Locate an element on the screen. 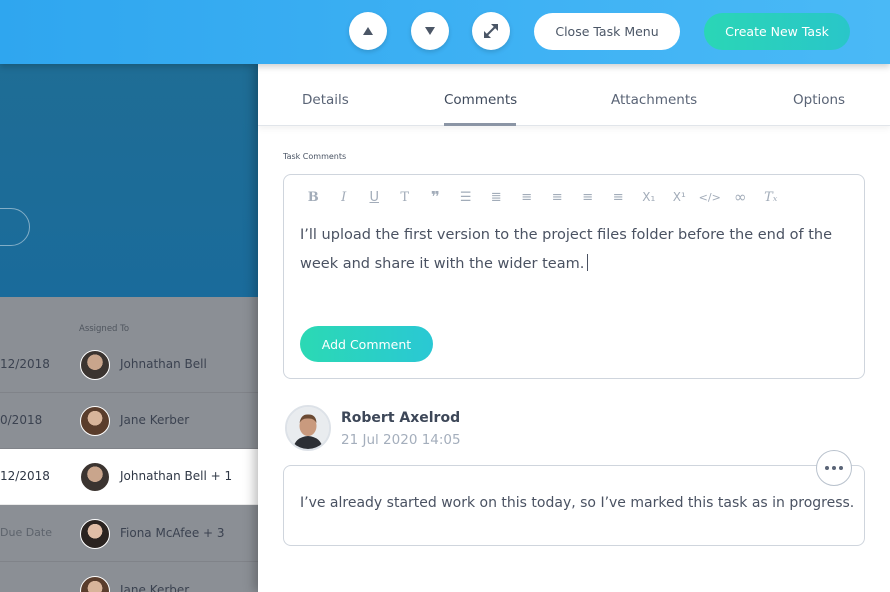  top-bar: Close Task Menu Create New Task is located at coordinates (445, 32).